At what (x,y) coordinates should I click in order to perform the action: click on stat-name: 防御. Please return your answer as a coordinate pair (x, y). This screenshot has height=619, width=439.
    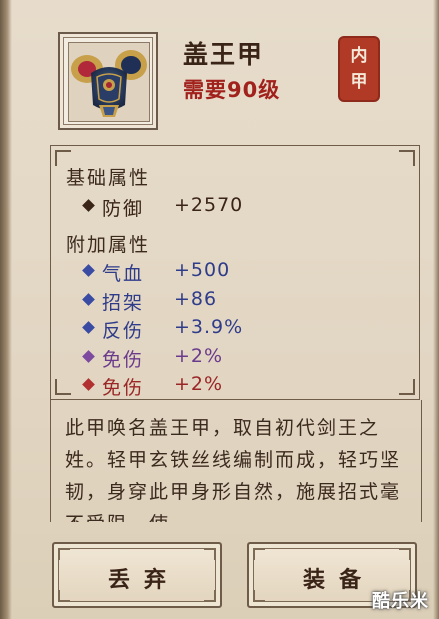
    Looking at the image, I should click on (123, 209).